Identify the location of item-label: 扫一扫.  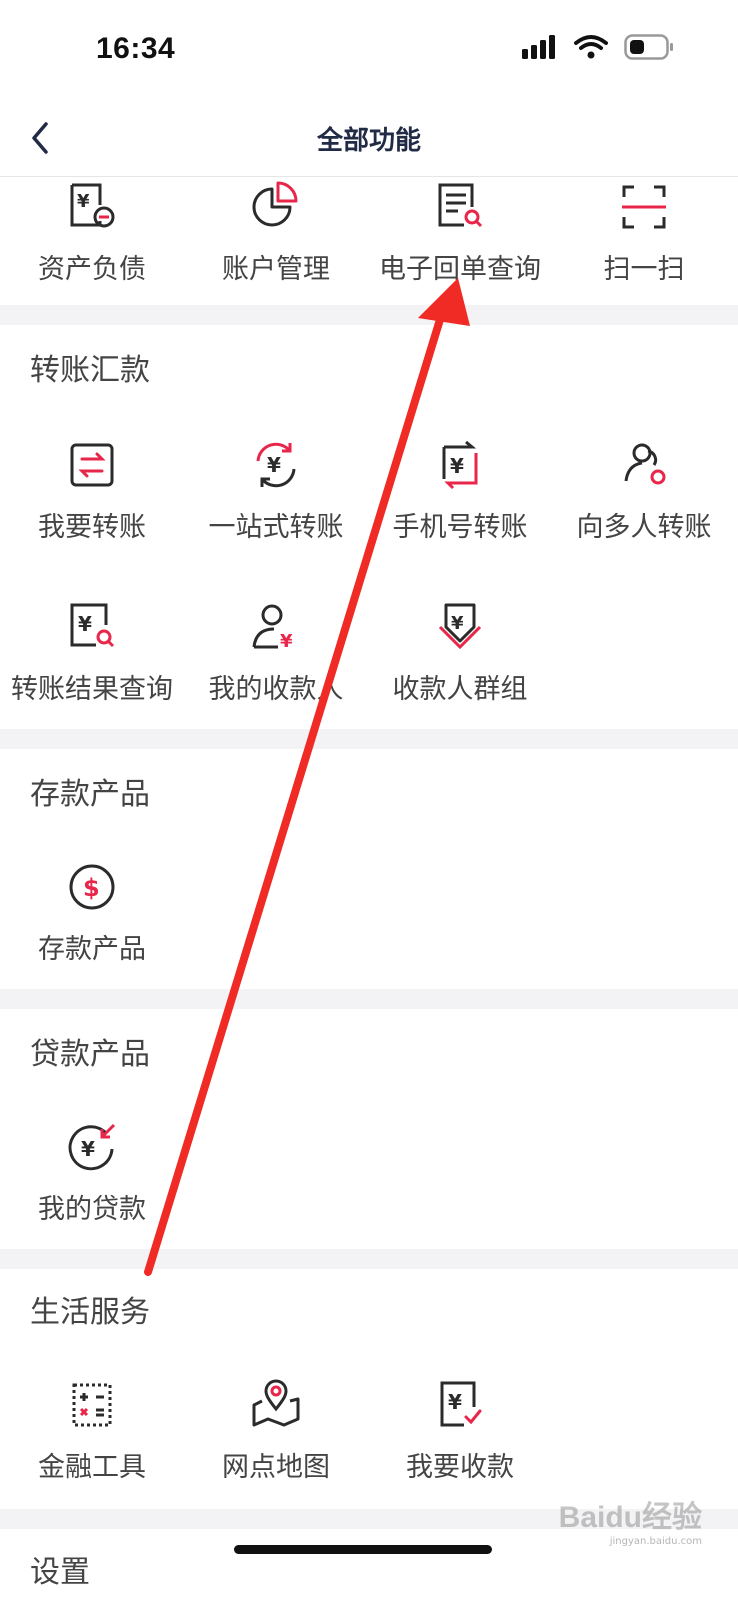
(644, 269).